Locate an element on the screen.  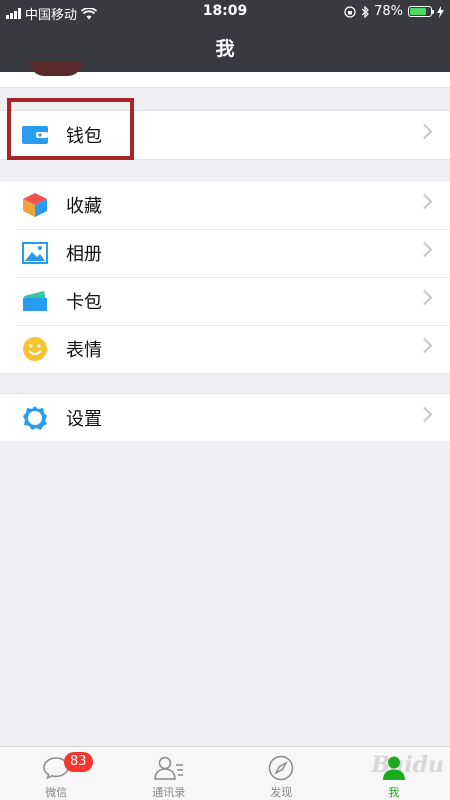
settings-gear-icon is located at coordinates (35, 418).